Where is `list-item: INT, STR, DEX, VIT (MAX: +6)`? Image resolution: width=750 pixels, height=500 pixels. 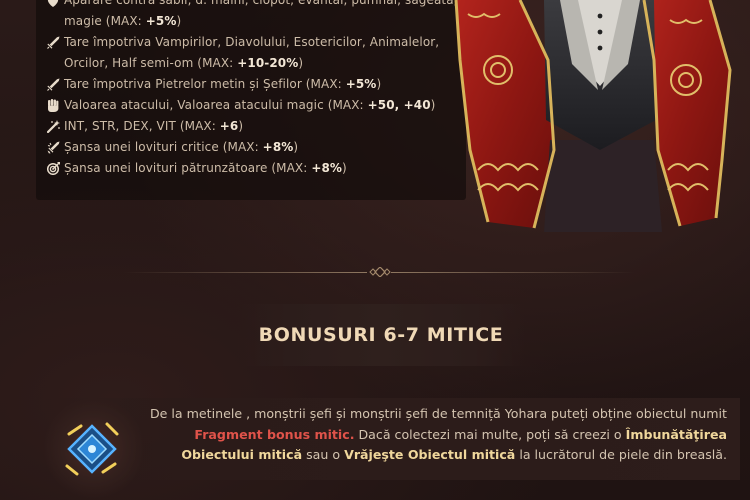 list-item: INT, STR, DEX, VIT (MAX: +6) is located at coordinates (256, 126).